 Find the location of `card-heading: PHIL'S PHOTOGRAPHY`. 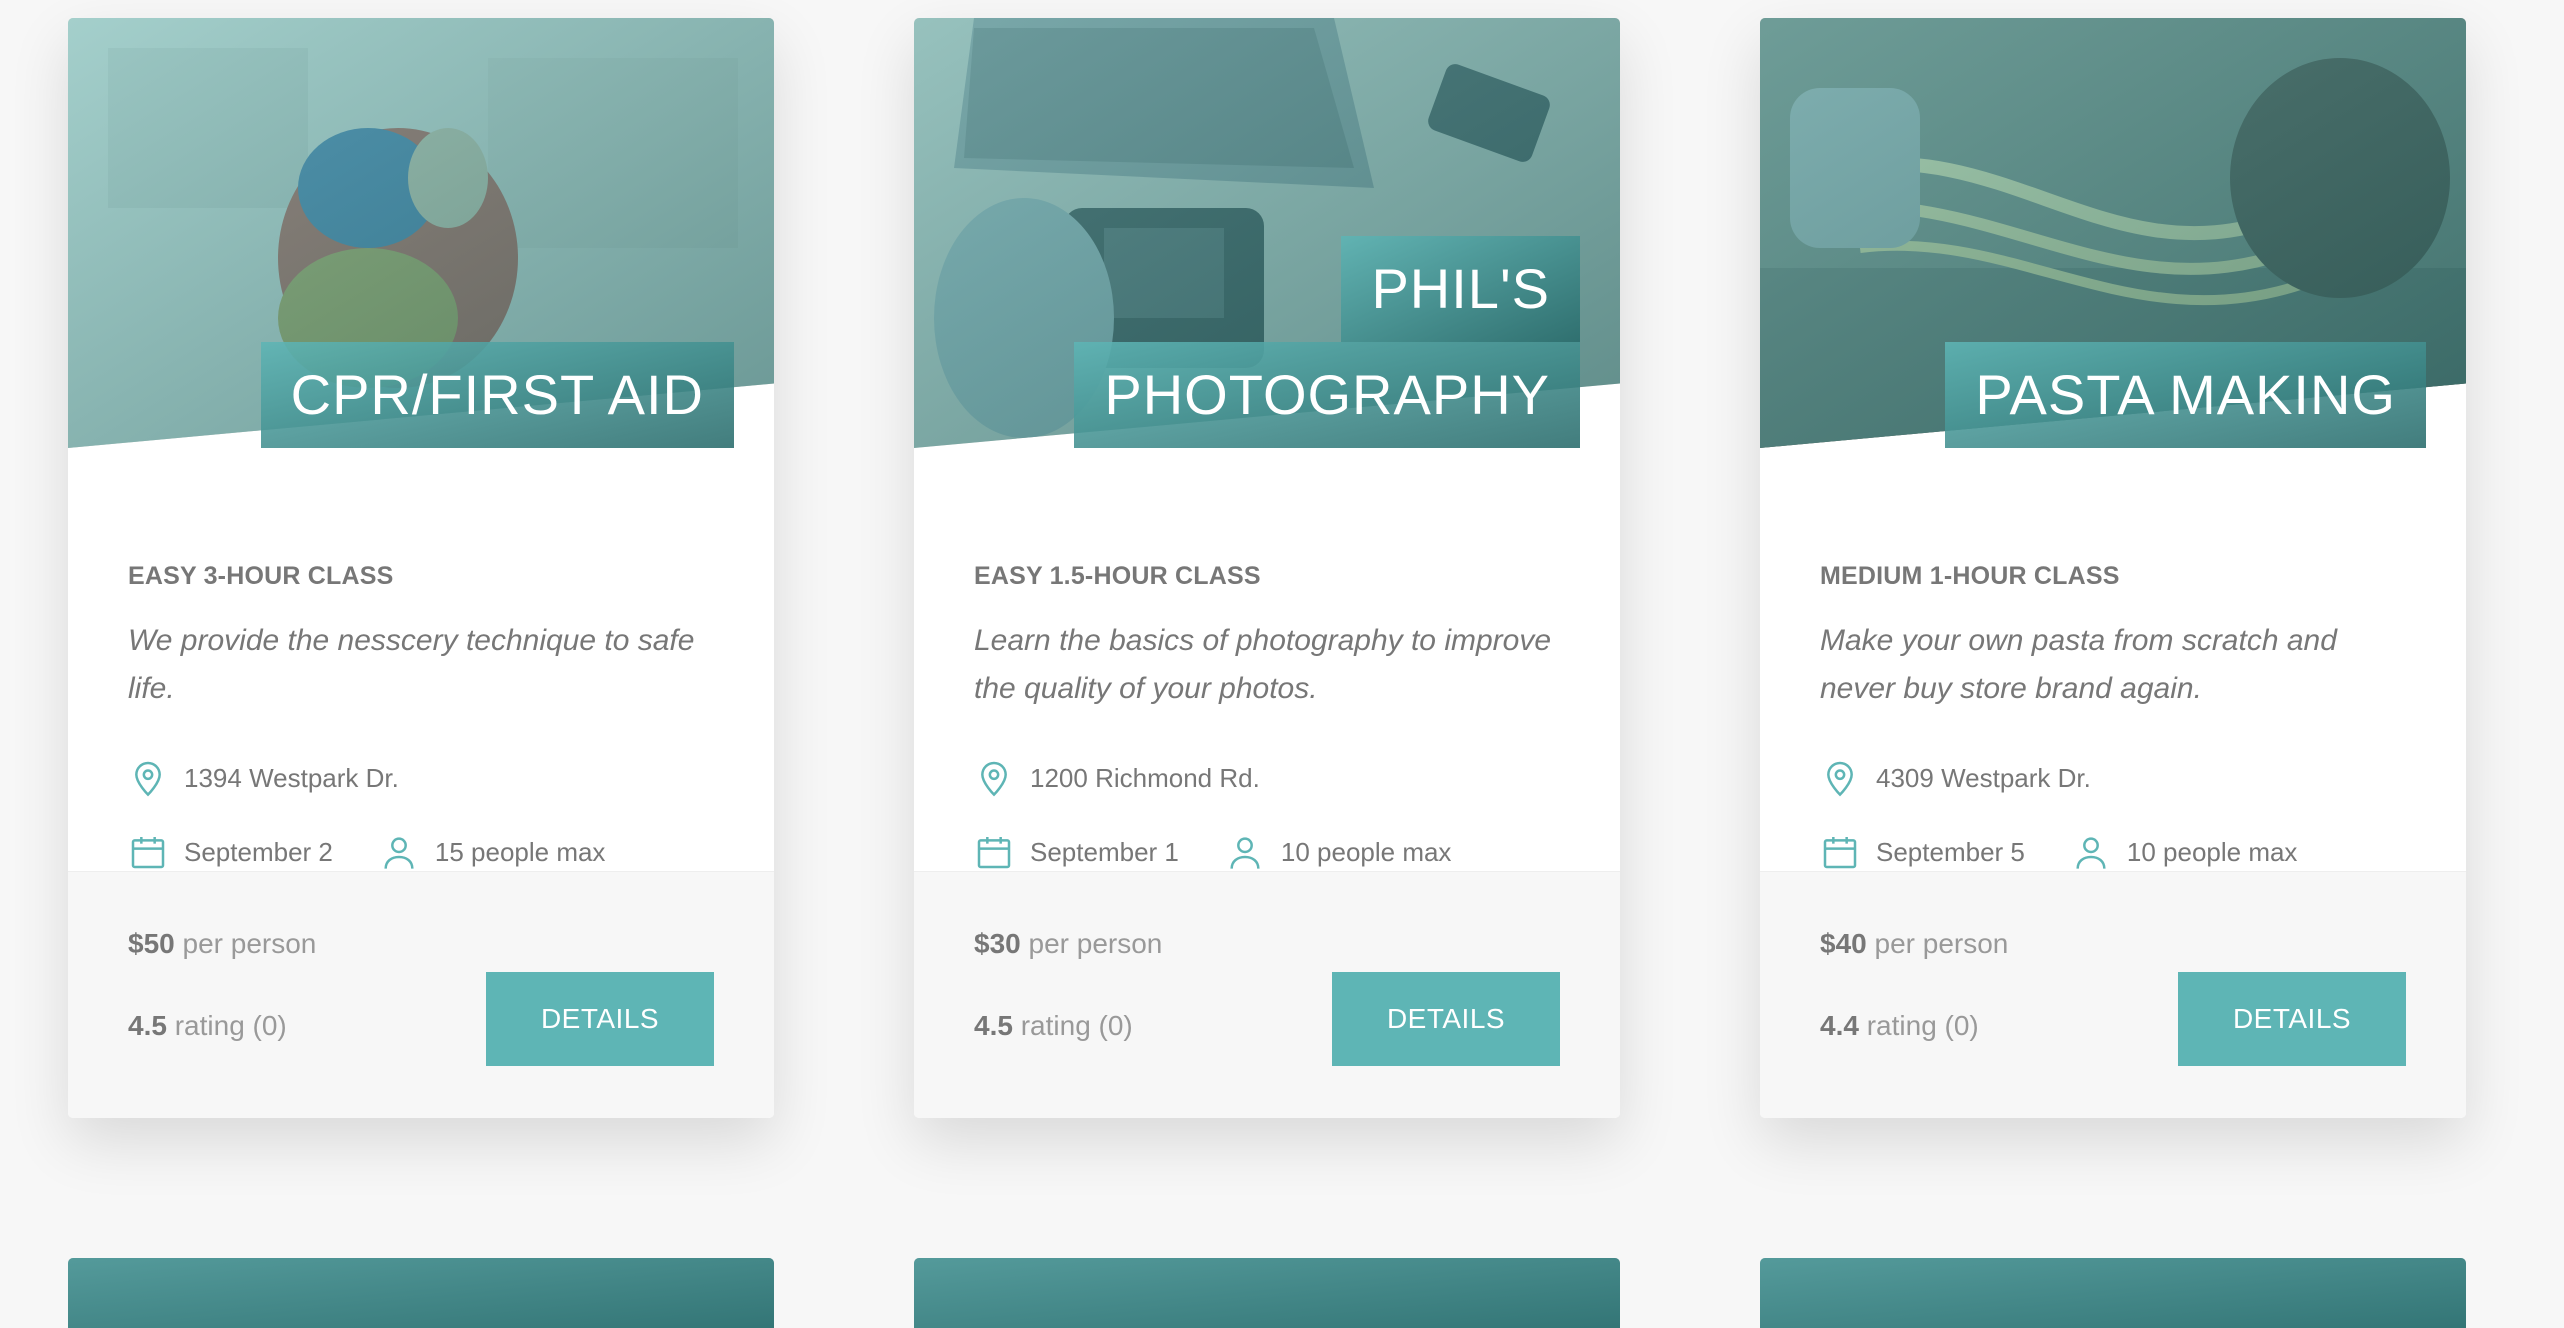

card-heading: PHIL'S PHOTOGRAPHY is located at coordinates (1327, 342).